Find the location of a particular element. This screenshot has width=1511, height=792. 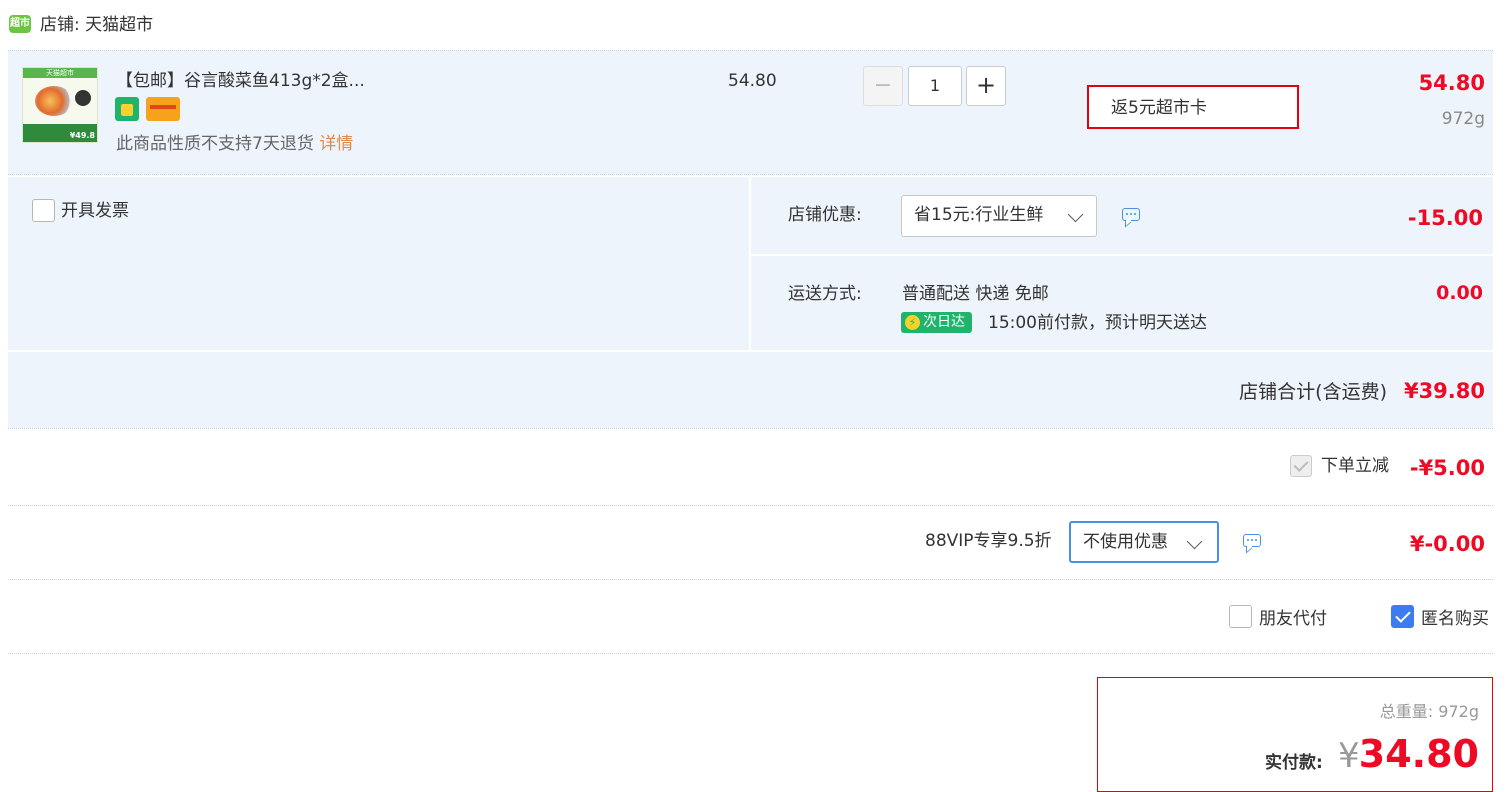

store-logo-icon: 超市 is located at coordinates (20, 24).